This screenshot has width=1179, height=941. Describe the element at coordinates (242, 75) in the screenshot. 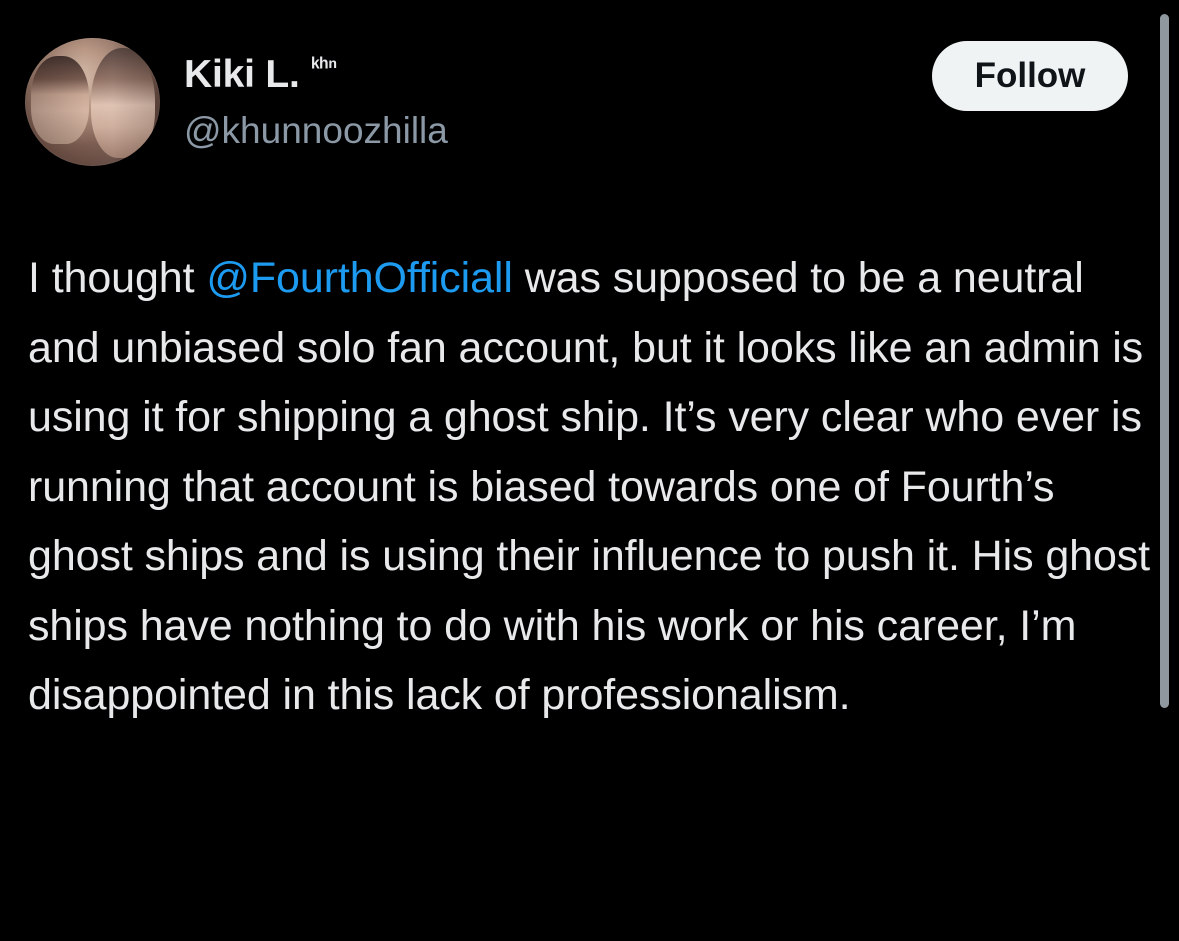

I see `author-display-name: Kiki L.` at that location.